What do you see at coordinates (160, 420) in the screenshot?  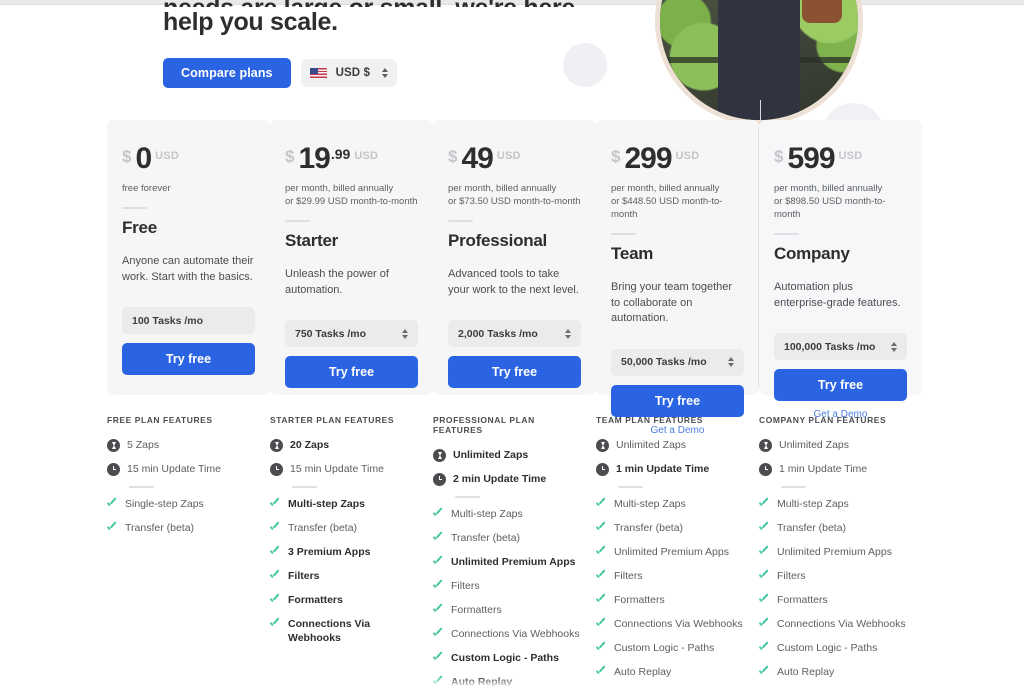 I see `feature-column-title: FREE PLAN FEATURES` at bounding box center [160, 420].